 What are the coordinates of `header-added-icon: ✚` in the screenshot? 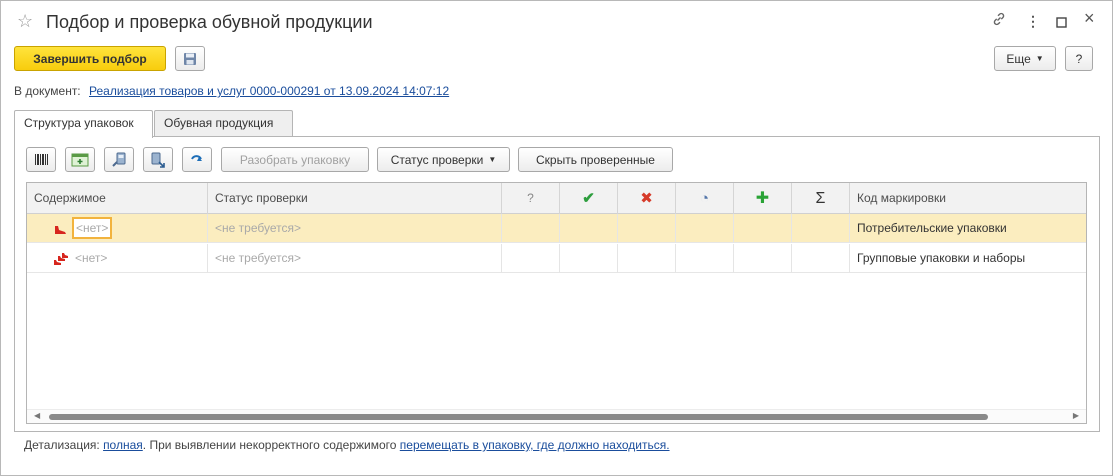 It's located at (763, 198).